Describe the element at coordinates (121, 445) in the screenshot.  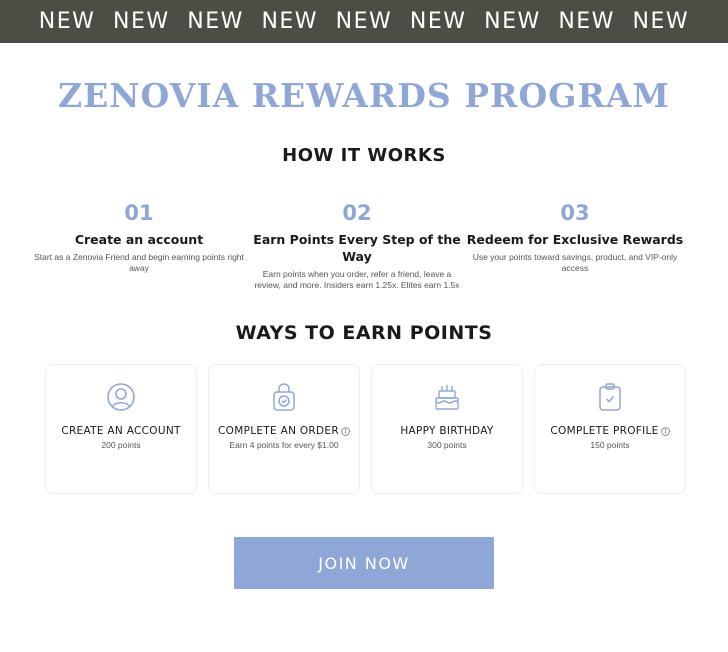
I see `earn-card-points: 200 points` at that location.